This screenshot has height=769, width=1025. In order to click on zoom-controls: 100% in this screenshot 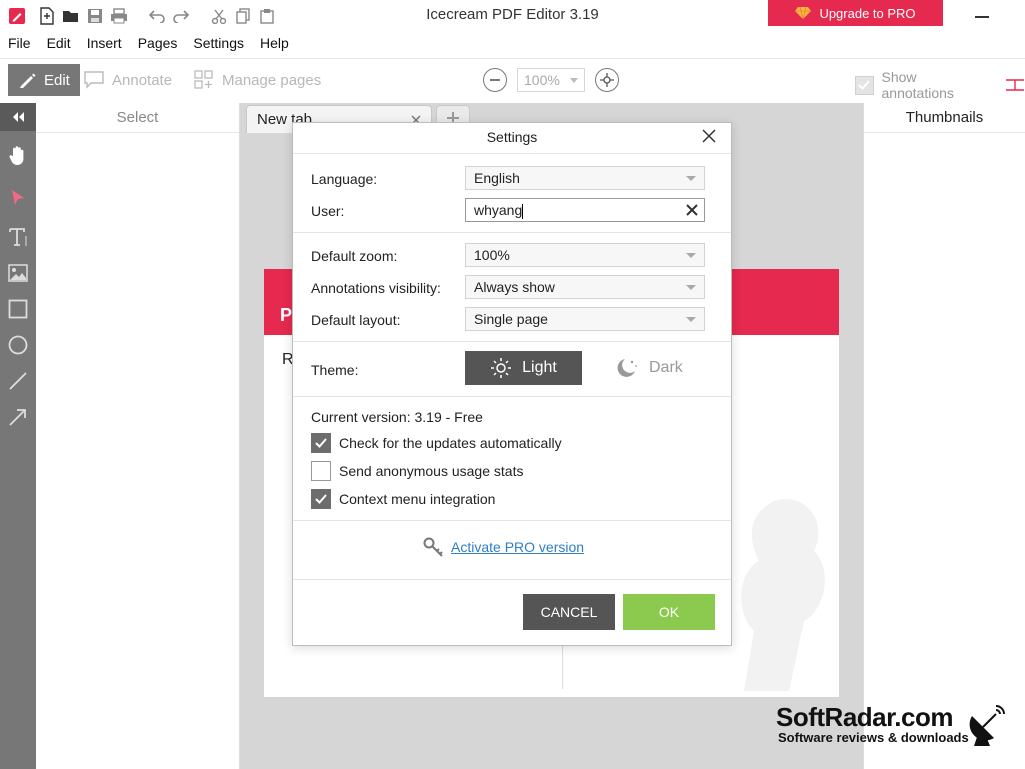, I will do `click(551, 80)`.